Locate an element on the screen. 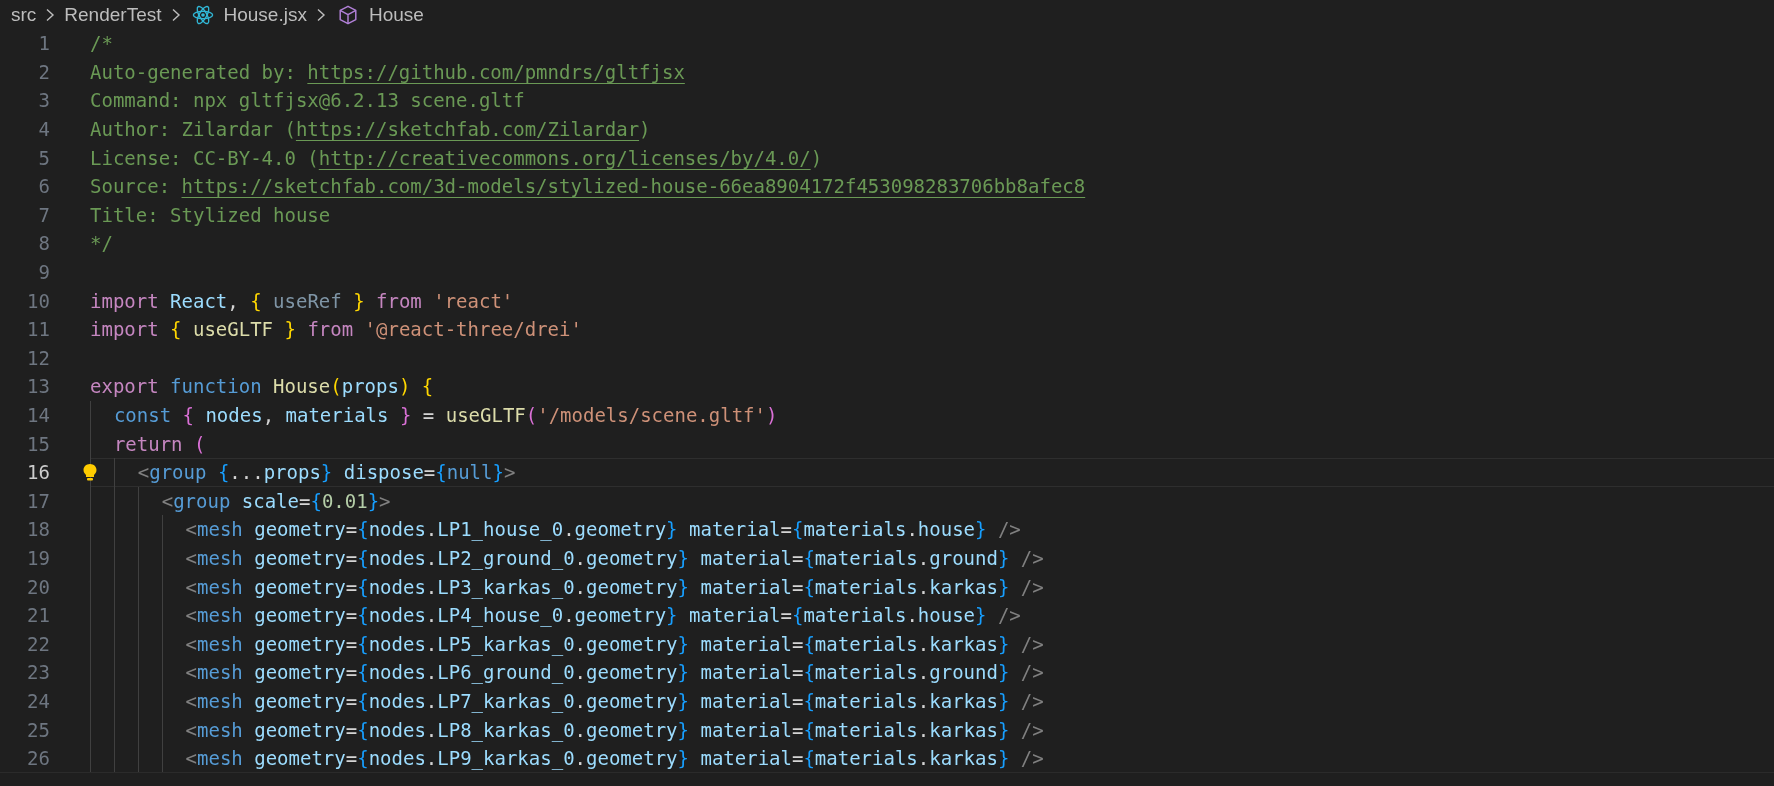  line-number: 20 is located at coordinates (38, 586).